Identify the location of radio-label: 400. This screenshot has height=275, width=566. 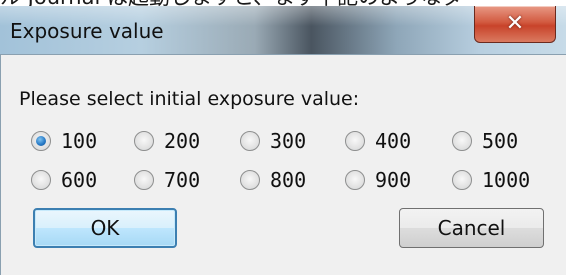
(393, 141).